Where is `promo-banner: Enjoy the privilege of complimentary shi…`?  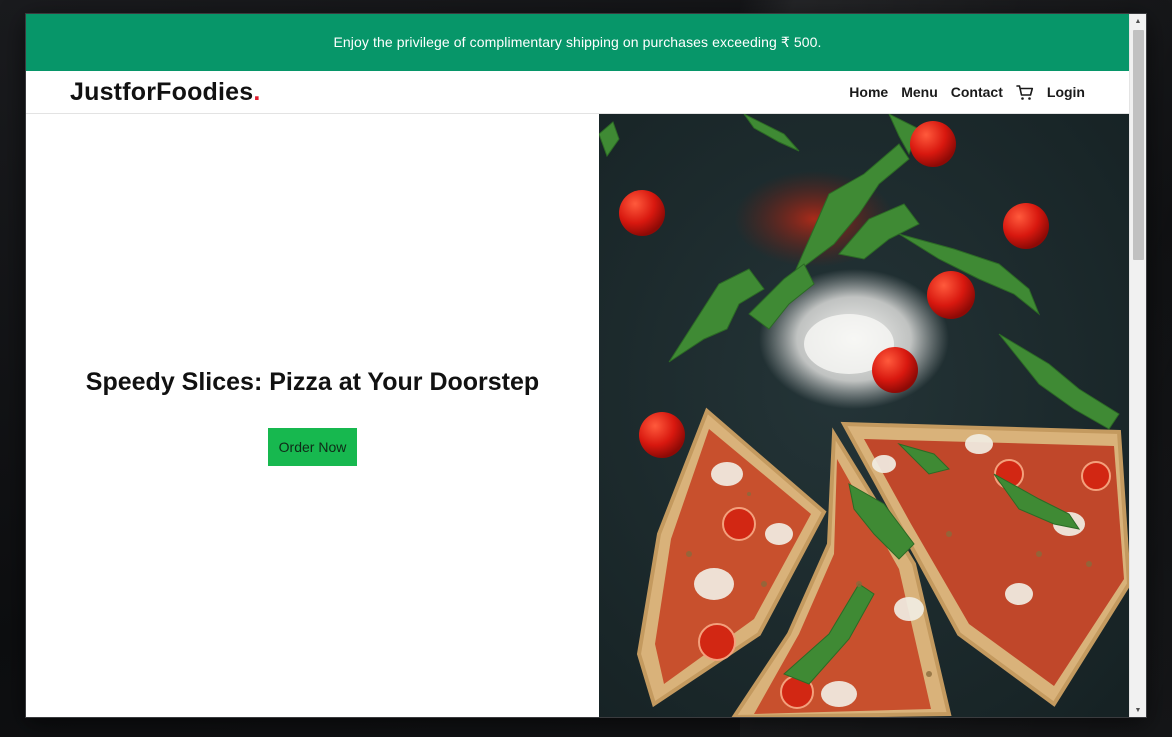
promo-banner: Enjoy the privilege of complimentary shi… is located at coordinates (577, 42).